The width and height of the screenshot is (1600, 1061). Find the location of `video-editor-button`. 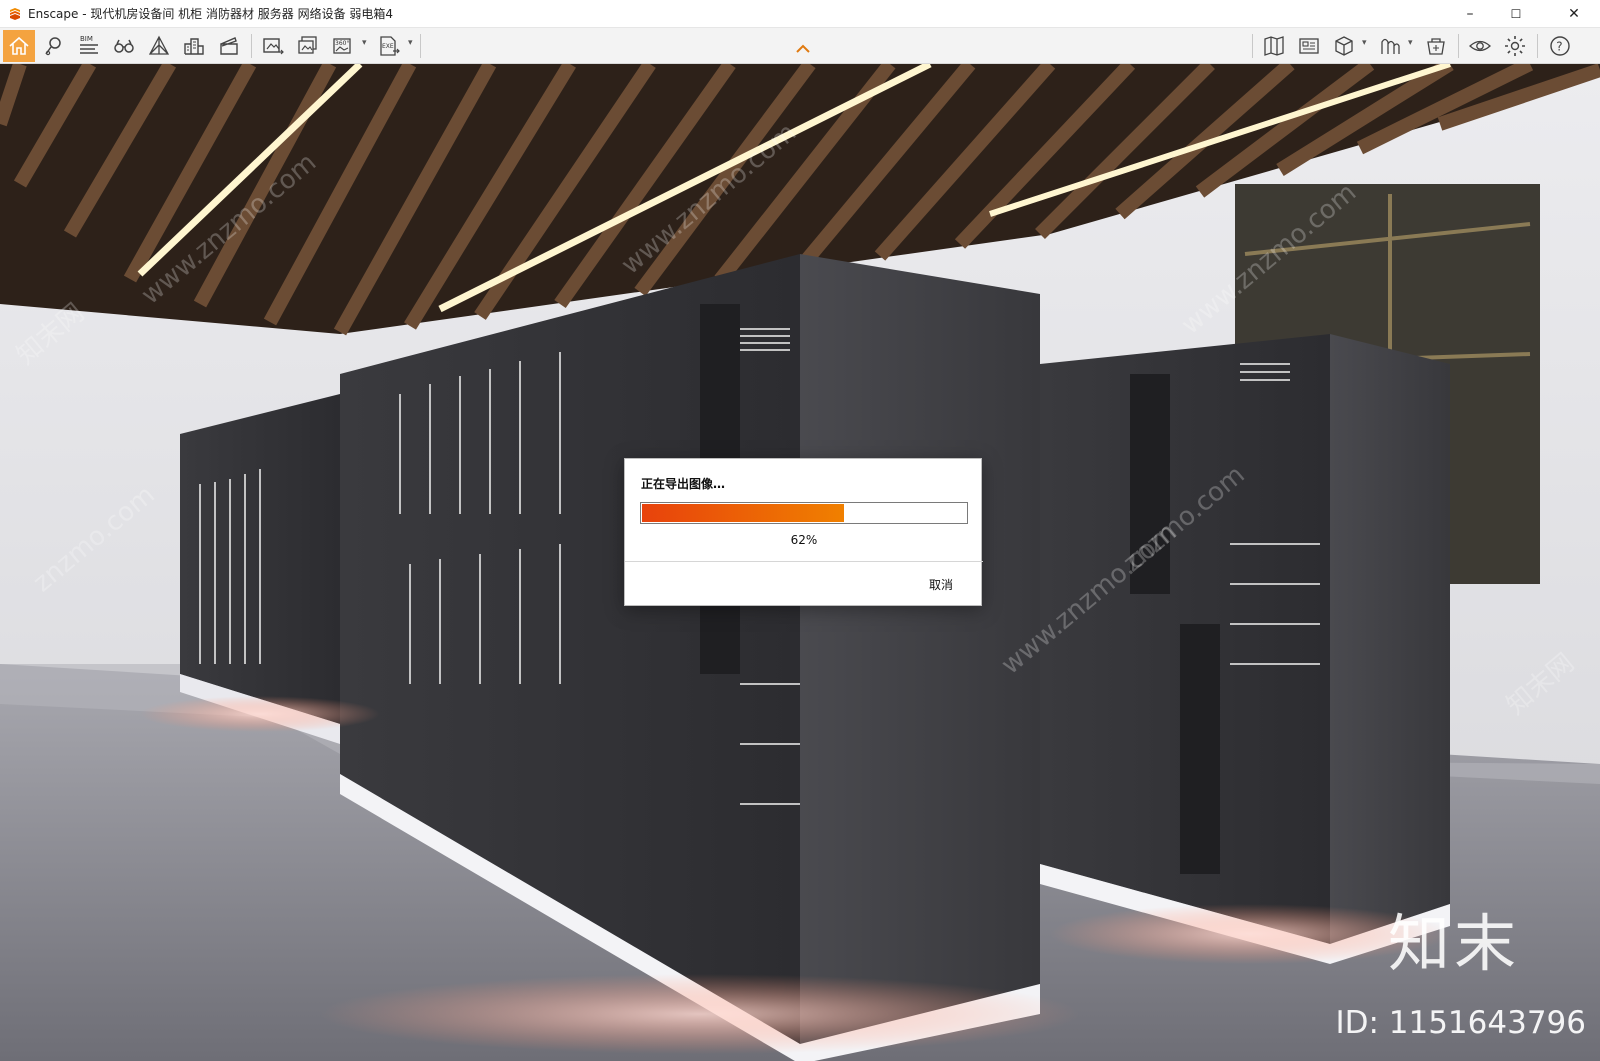

video-editor-button is located at coordinates (229, 46).